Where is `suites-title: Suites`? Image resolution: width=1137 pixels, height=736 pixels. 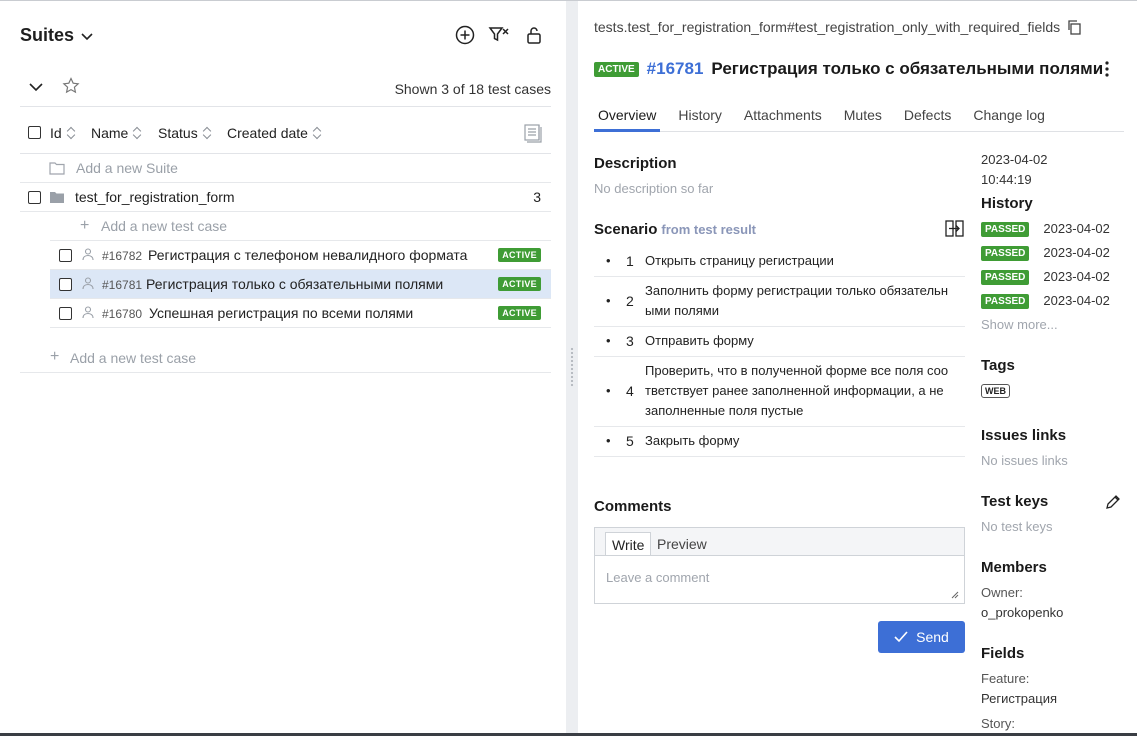
suites-title: Suites is located at coordinates (47, 35).